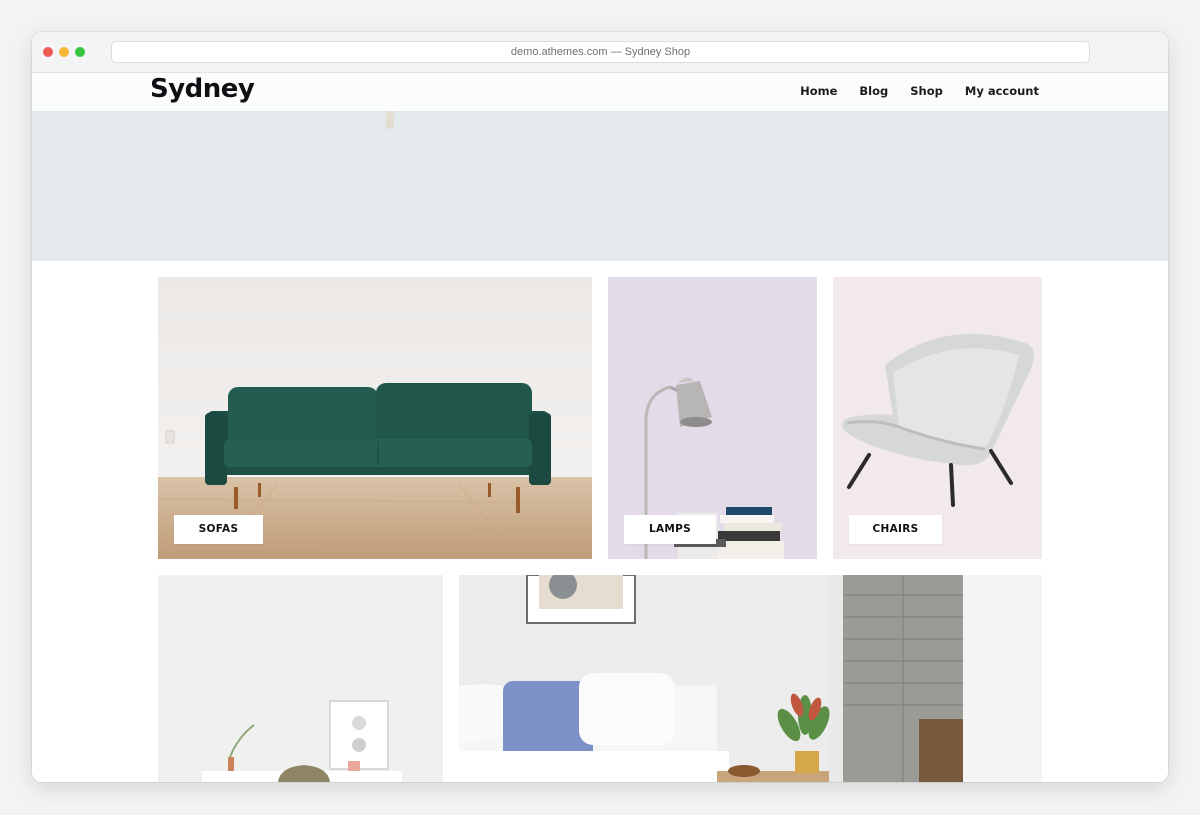  I want to click on browser-toolbar: demo.athemes.com — Sydney Shop, so click(600, 52).